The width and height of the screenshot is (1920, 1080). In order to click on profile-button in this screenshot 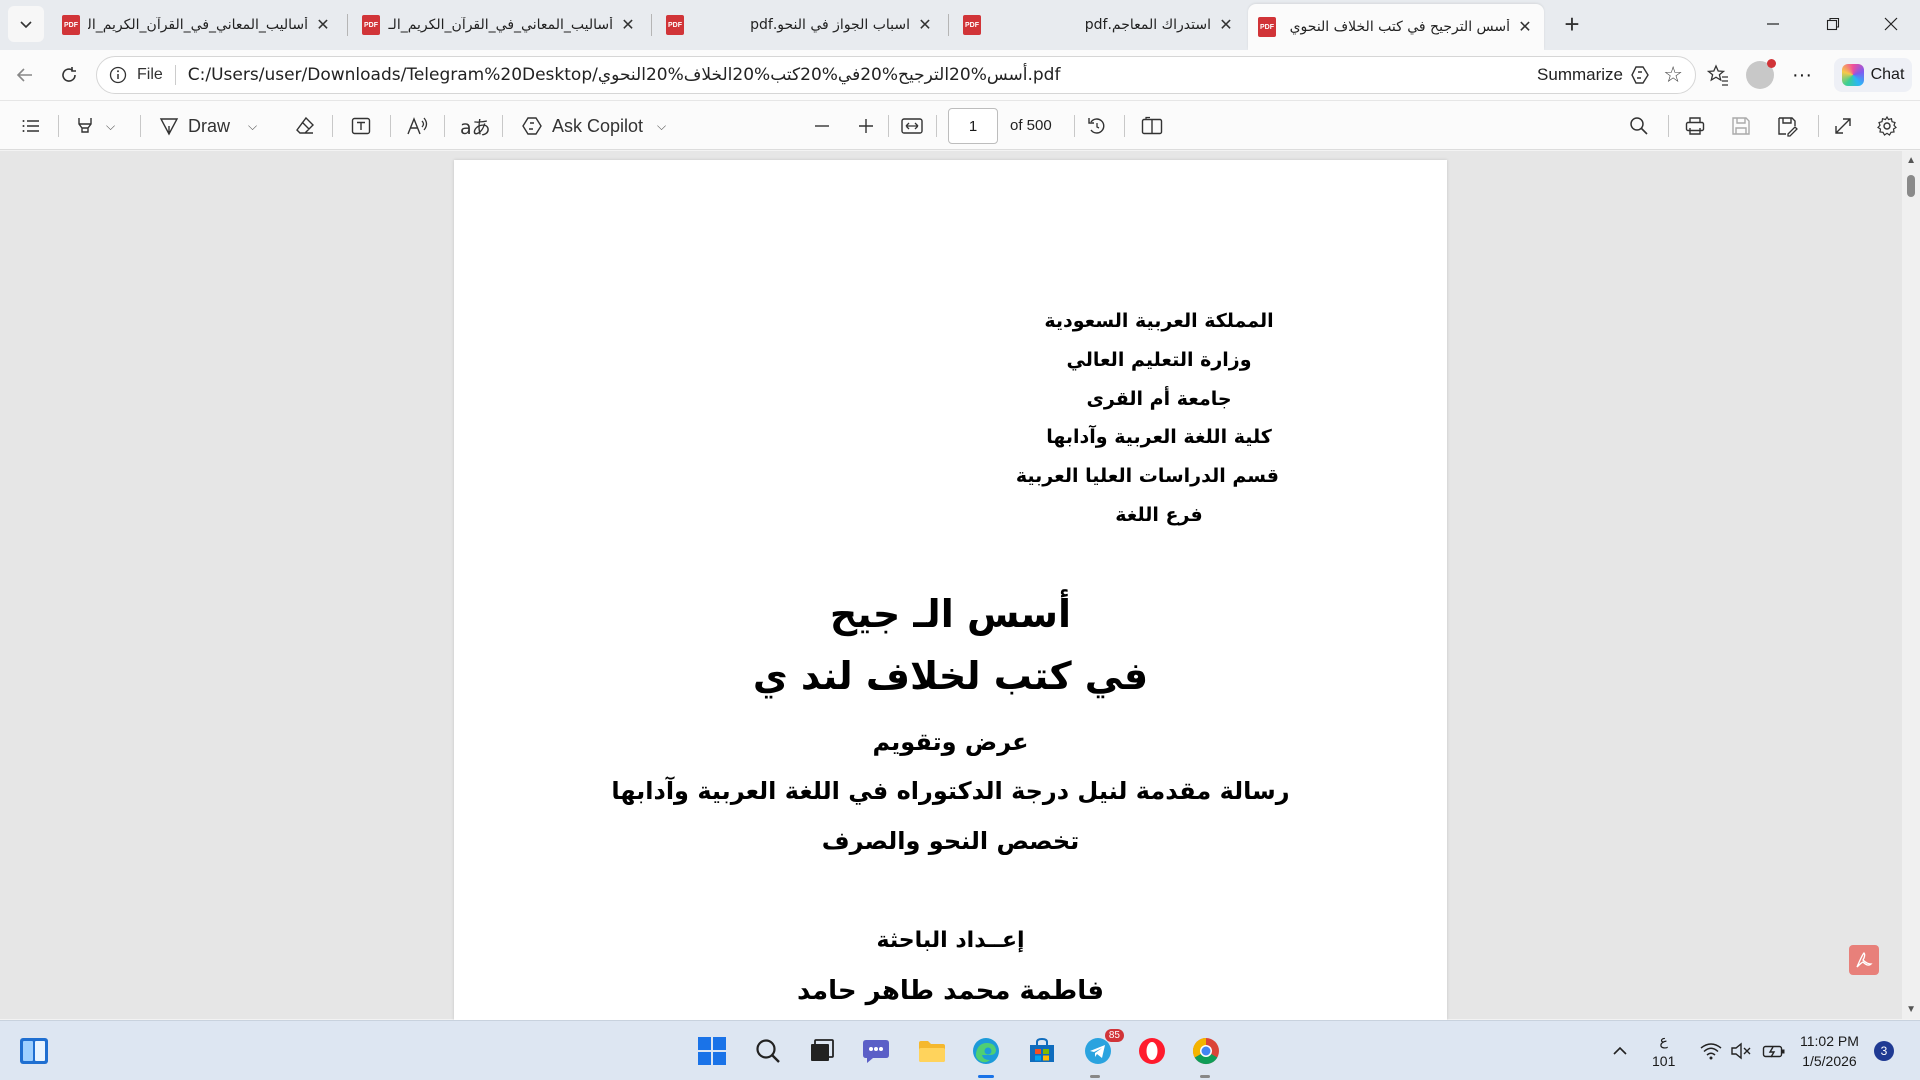, I will do `click(1760, 75)`.